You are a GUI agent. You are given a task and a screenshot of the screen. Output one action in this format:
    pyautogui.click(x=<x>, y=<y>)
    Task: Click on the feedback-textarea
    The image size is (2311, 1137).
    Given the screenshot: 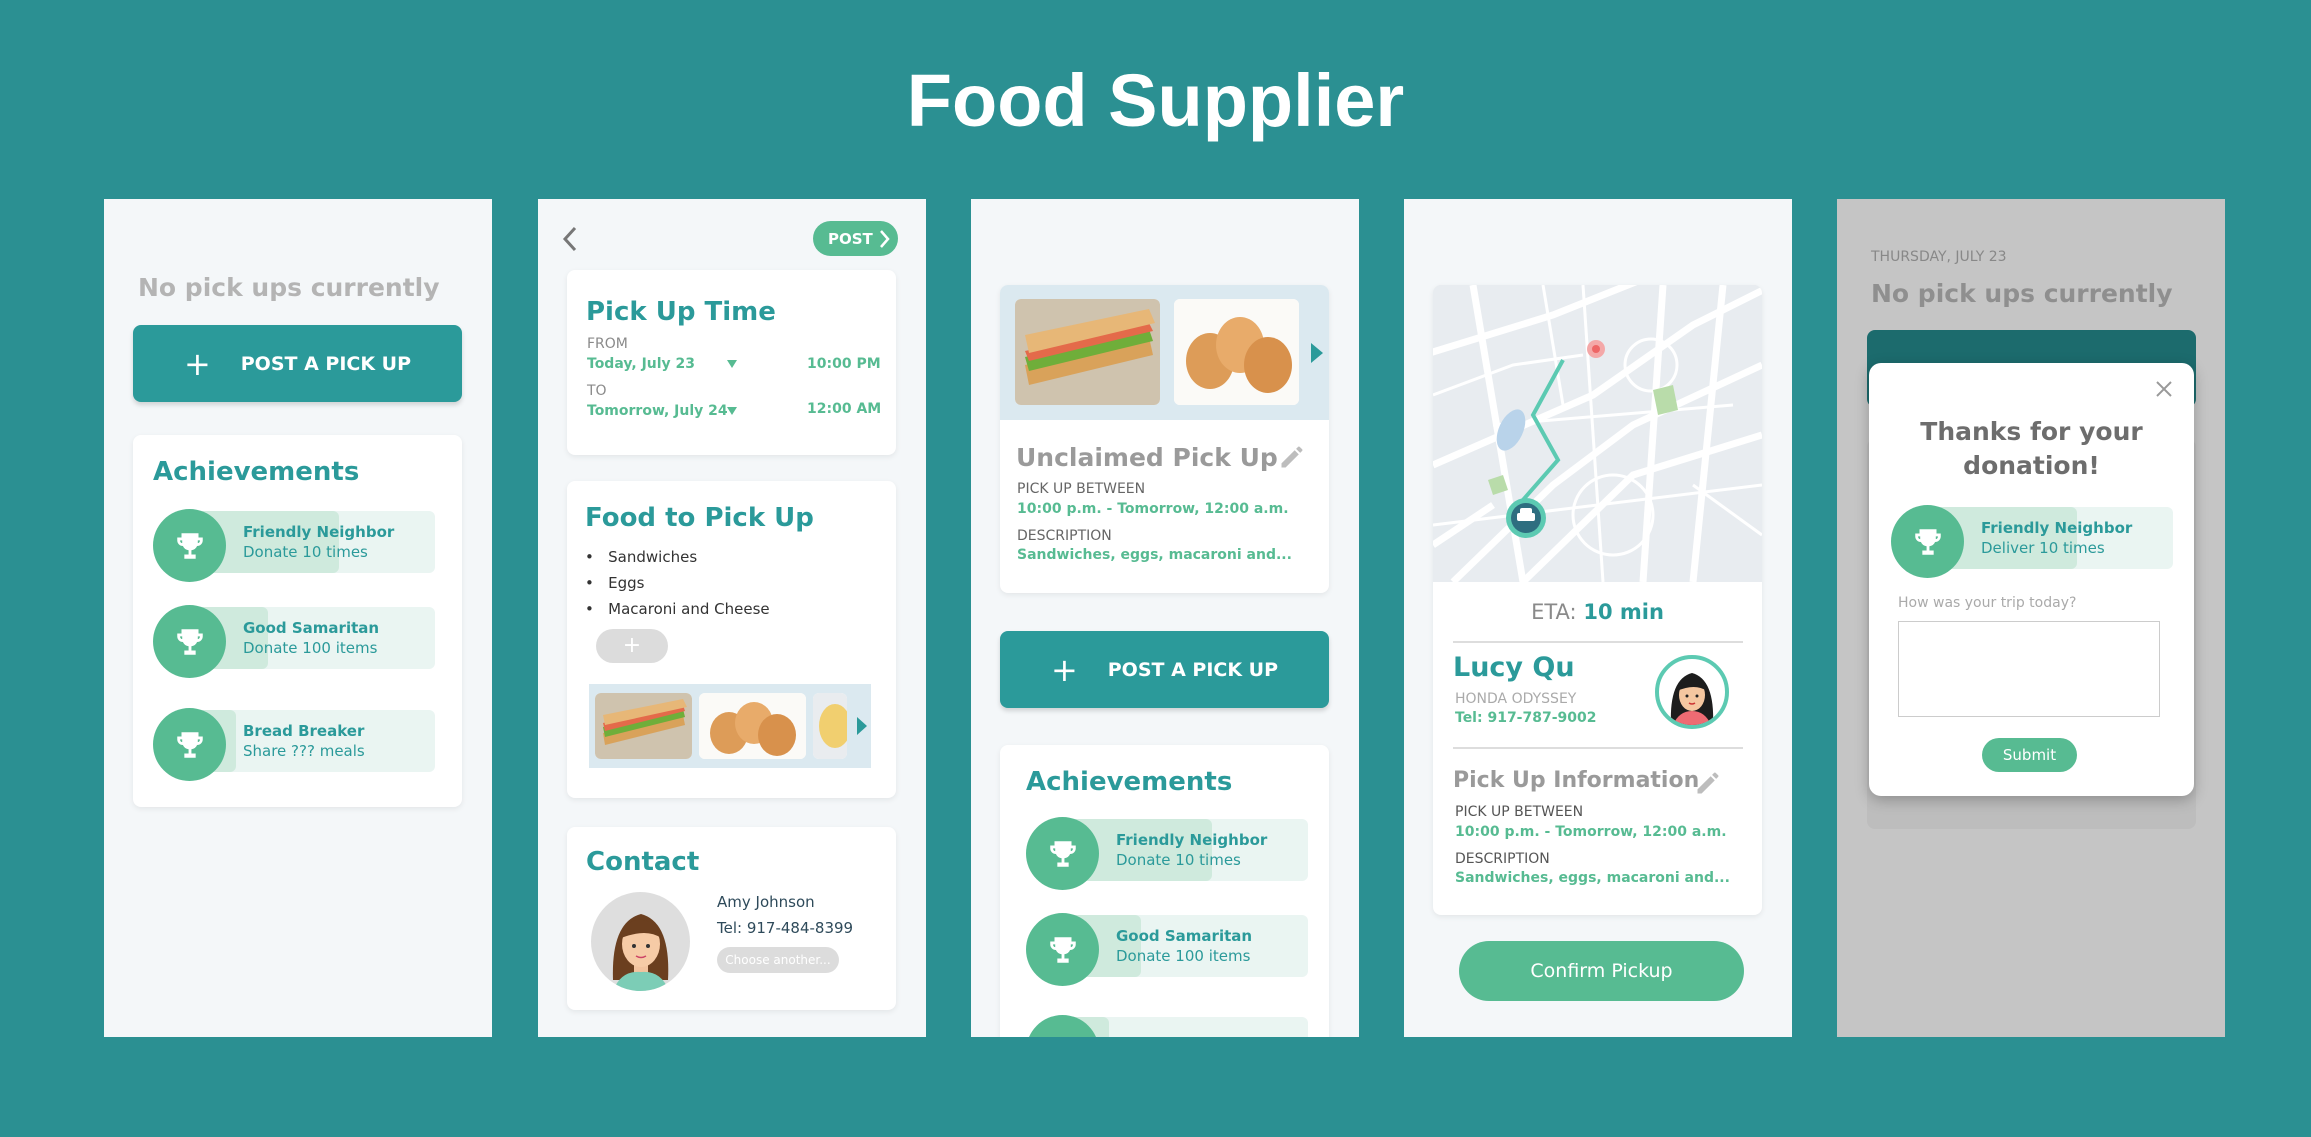 What is the action you would take?
    pyautogui.click(x=2029, y=669)
    